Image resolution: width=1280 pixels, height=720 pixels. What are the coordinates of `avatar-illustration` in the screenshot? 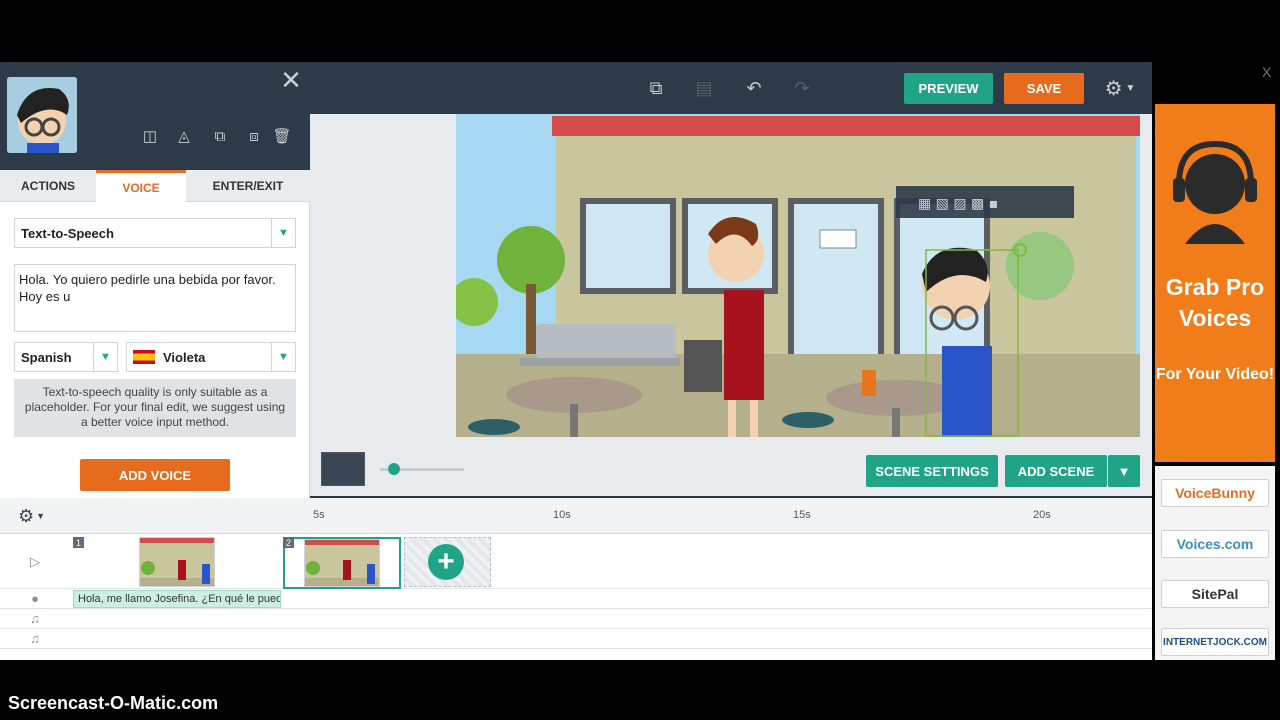 It's located at (42, 115).